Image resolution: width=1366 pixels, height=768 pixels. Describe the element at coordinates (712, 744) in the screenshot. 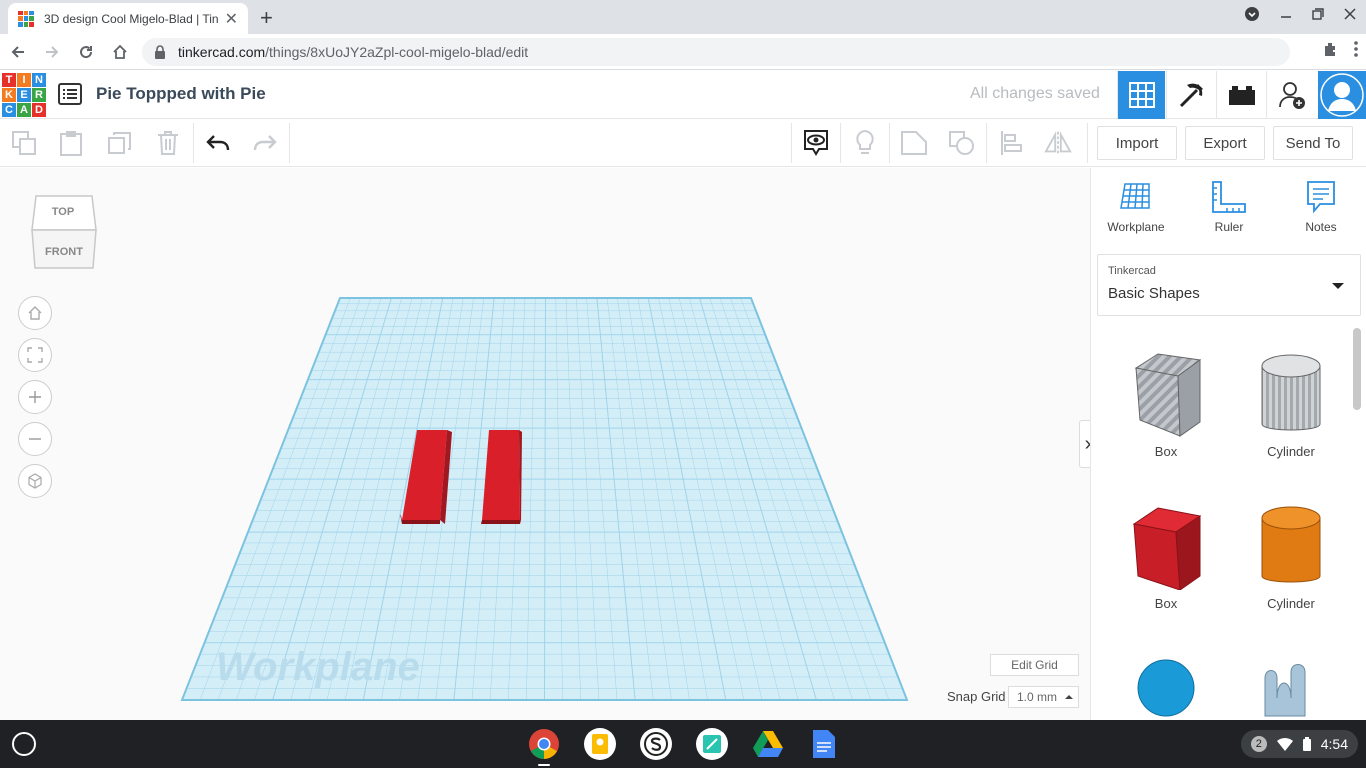

I see `canvas-app-icon` at that location.